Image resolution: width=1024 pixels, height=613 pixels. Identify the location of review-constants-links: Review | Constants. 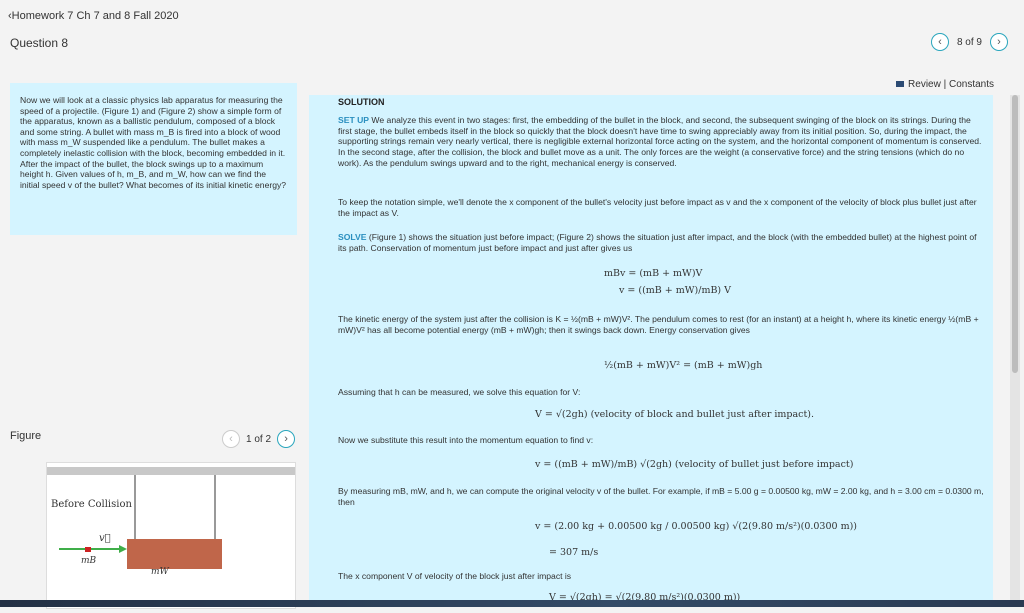
(945, 84).